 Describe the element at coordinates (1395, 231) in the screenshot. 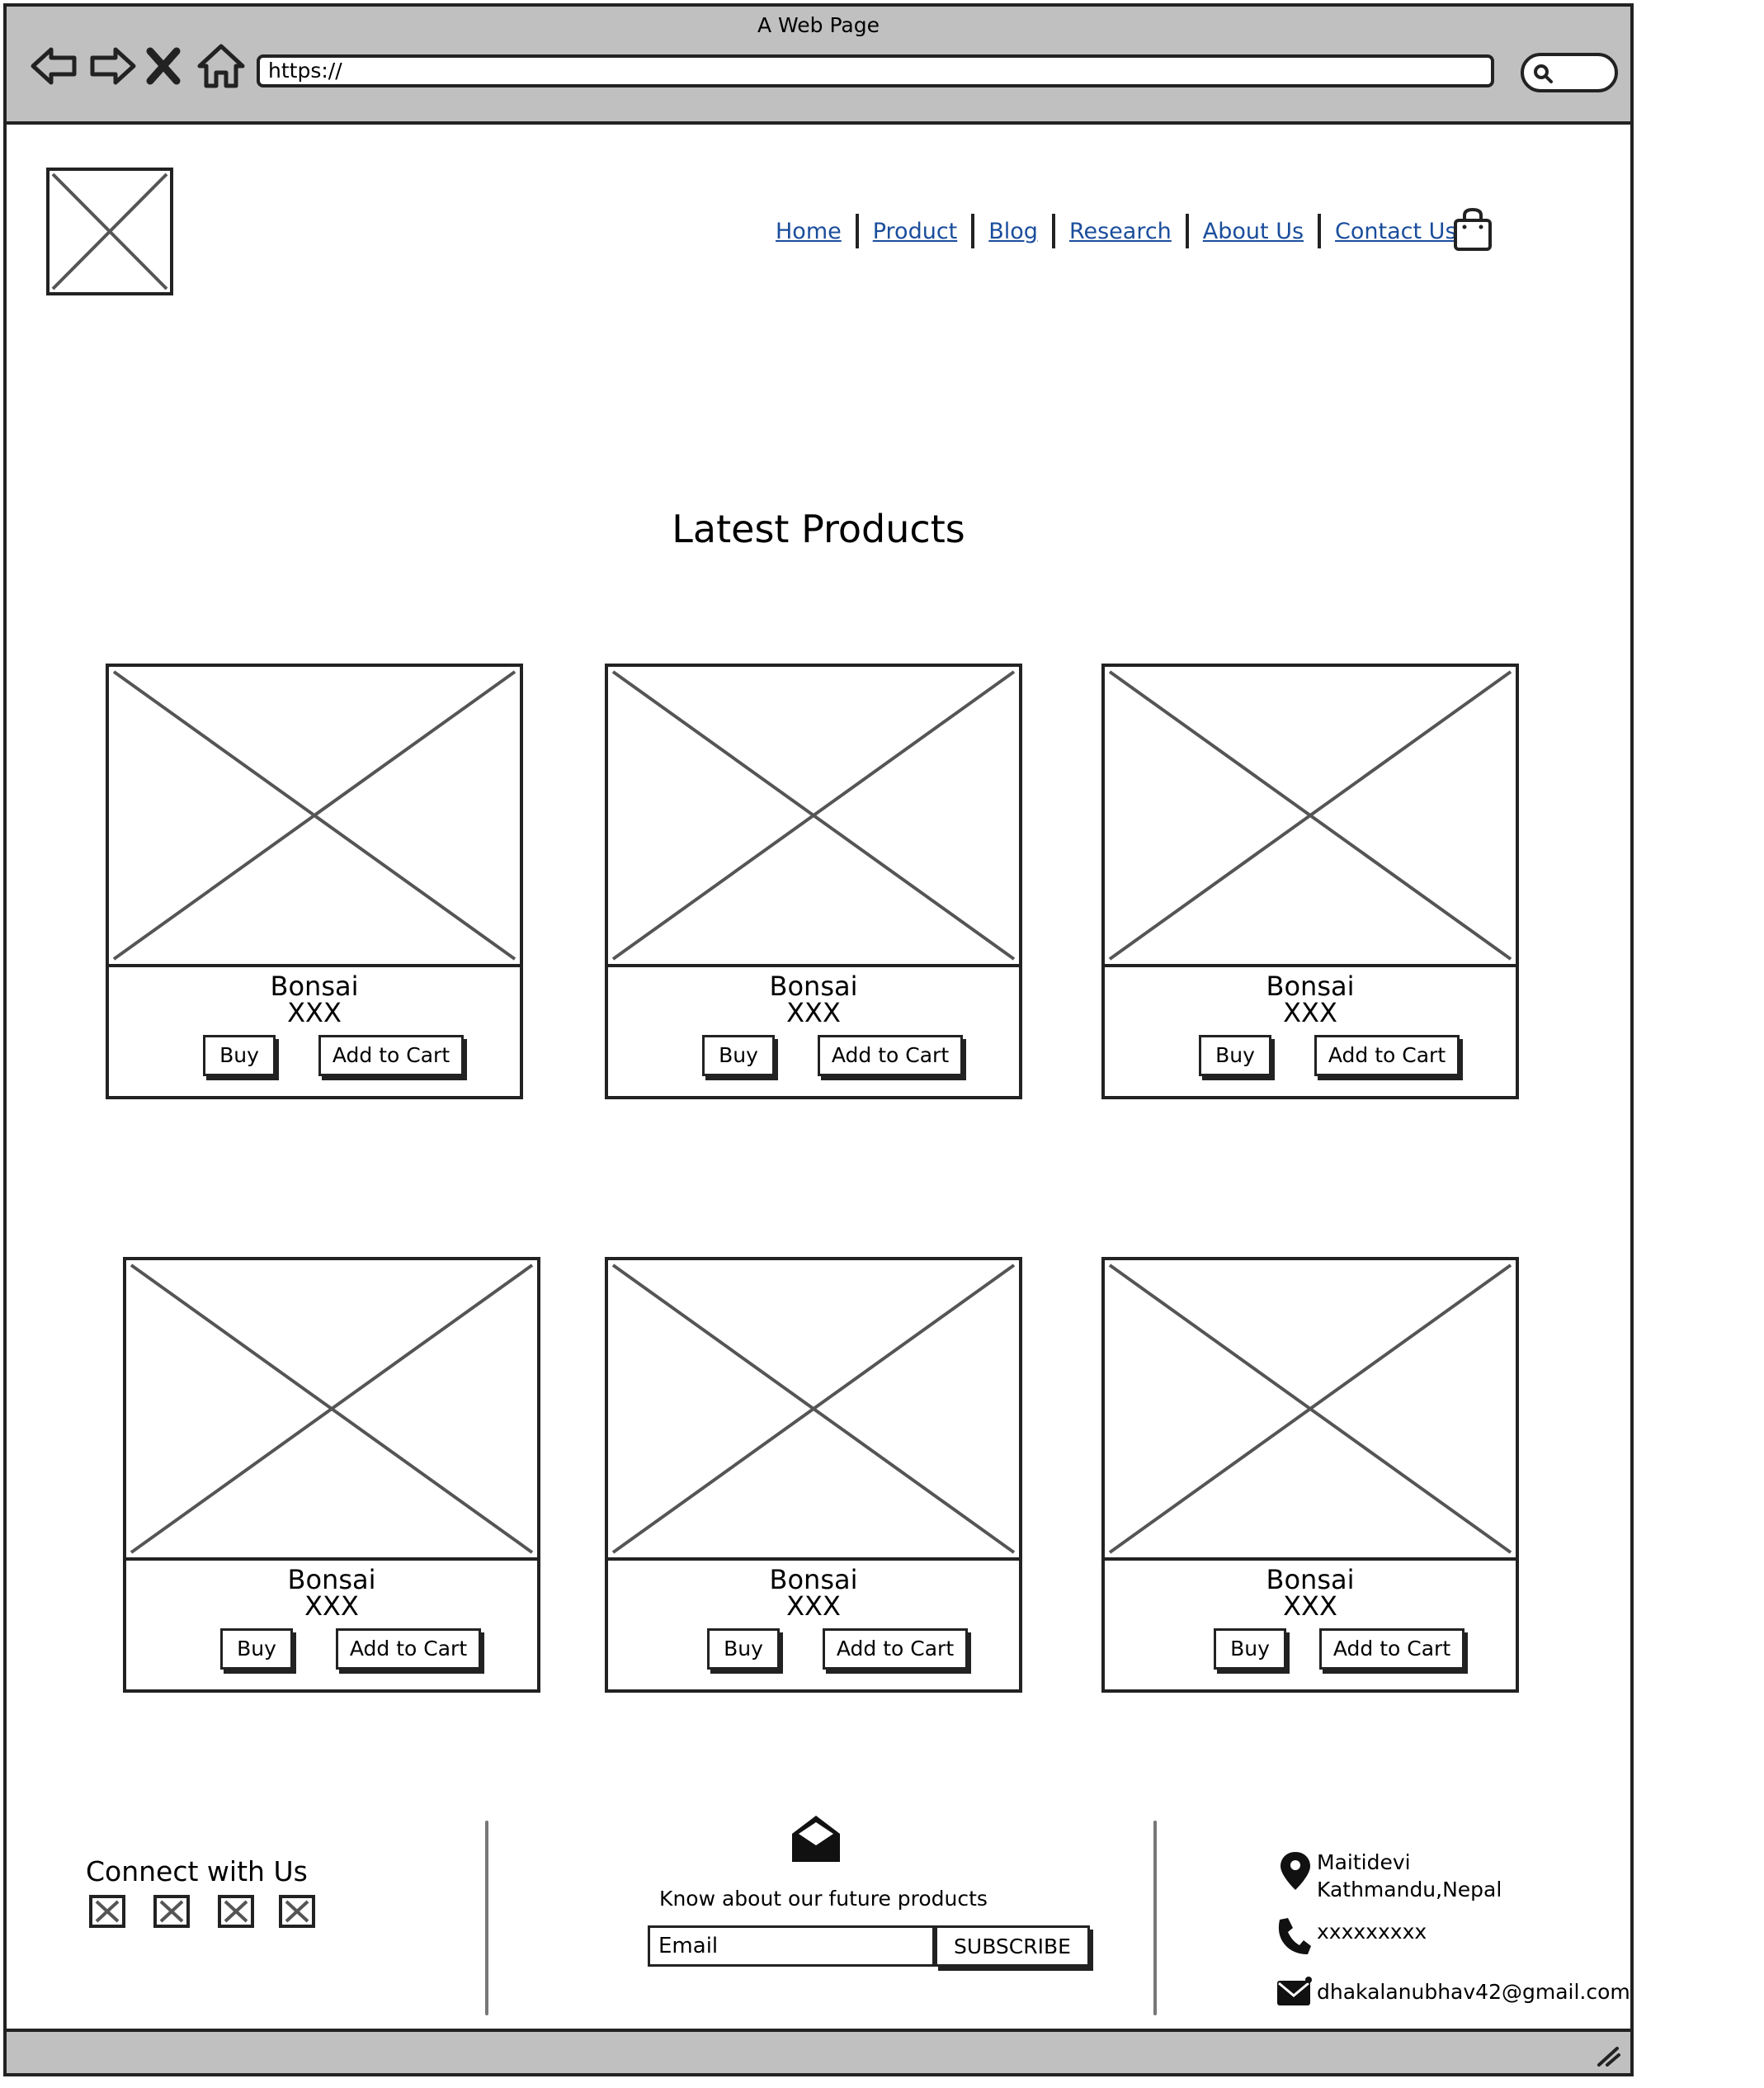

I see `nav-link-contact-us: Contact Us` at that location.